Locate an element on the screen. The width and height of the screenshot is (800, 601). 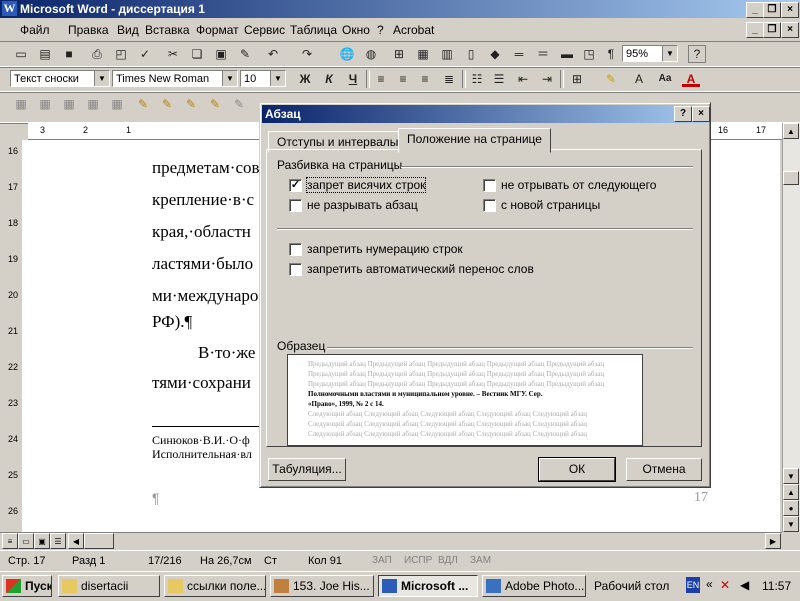
horizontal-line-icon: ▬ is located at coordinates (567, 54).